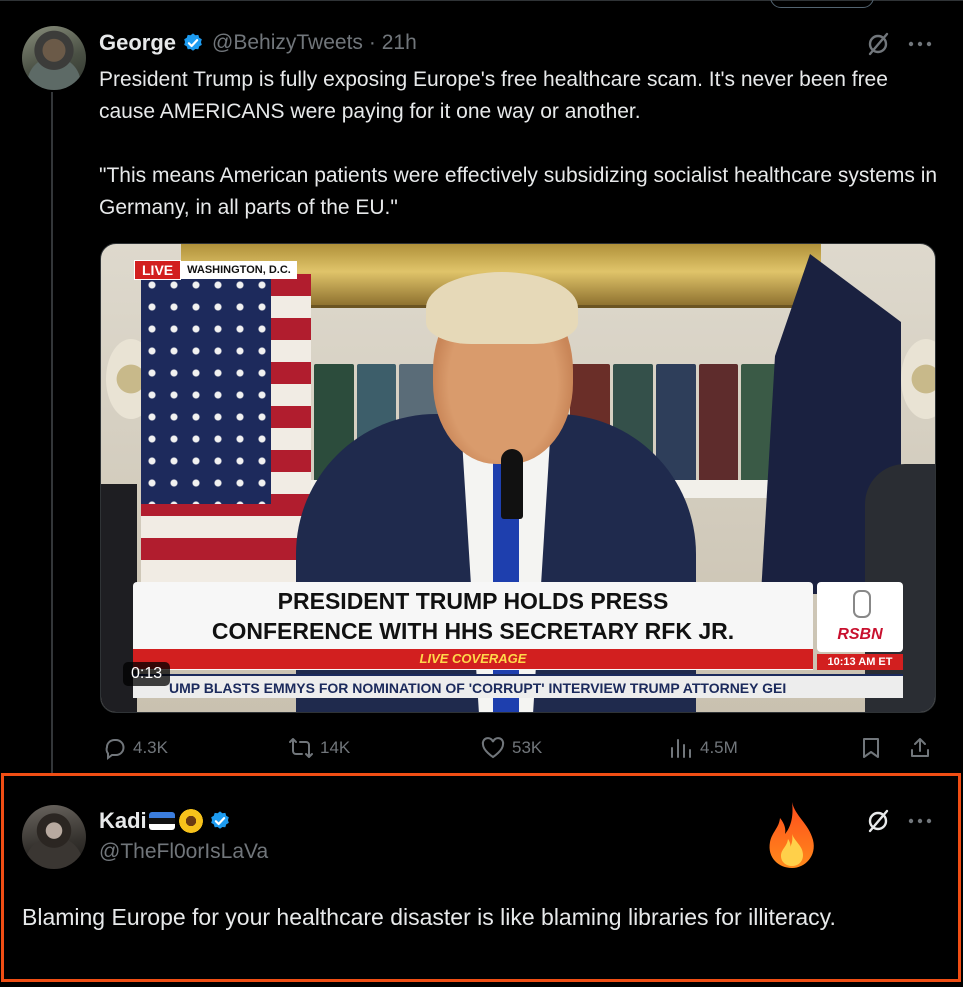 This screenshot has width=963, height=987. What do you see at coordinates (860, 617) in the screenshot?
I see `network-logo: RSBN` at bounding box center [860, 617].